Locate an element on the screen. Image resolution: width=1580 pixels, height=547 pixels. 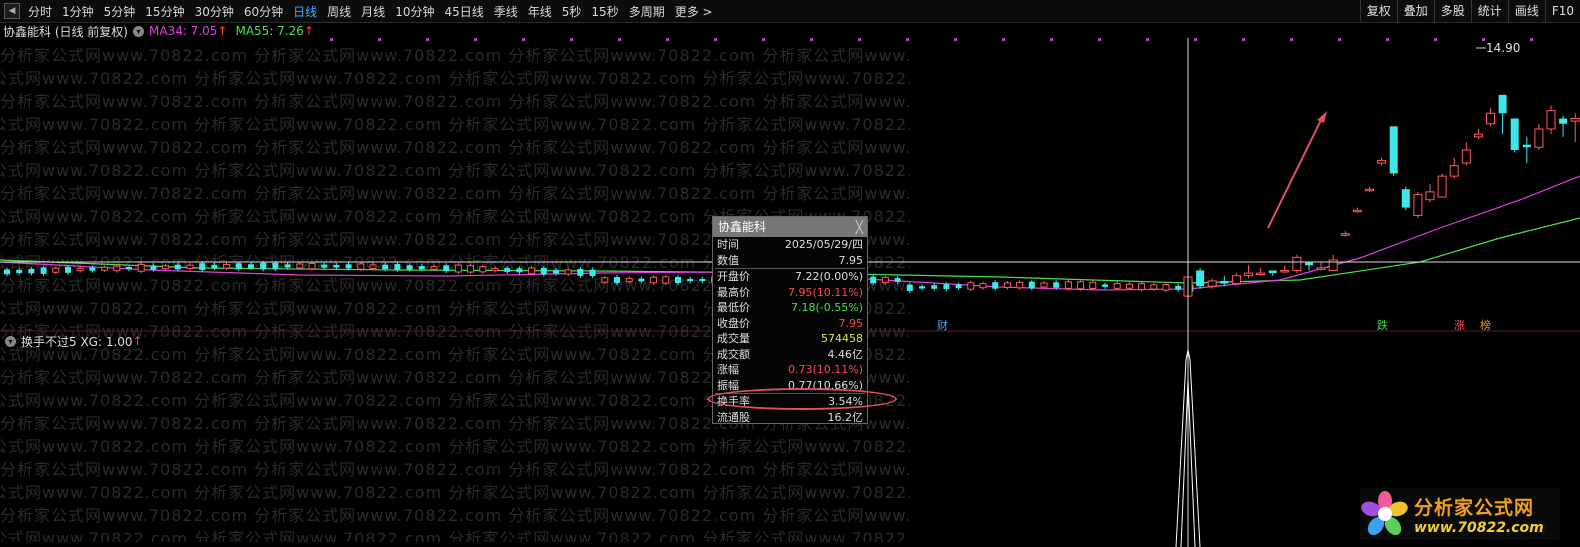
tooltip-row-value: 16.2亿 is located at coordinates (845, 417).